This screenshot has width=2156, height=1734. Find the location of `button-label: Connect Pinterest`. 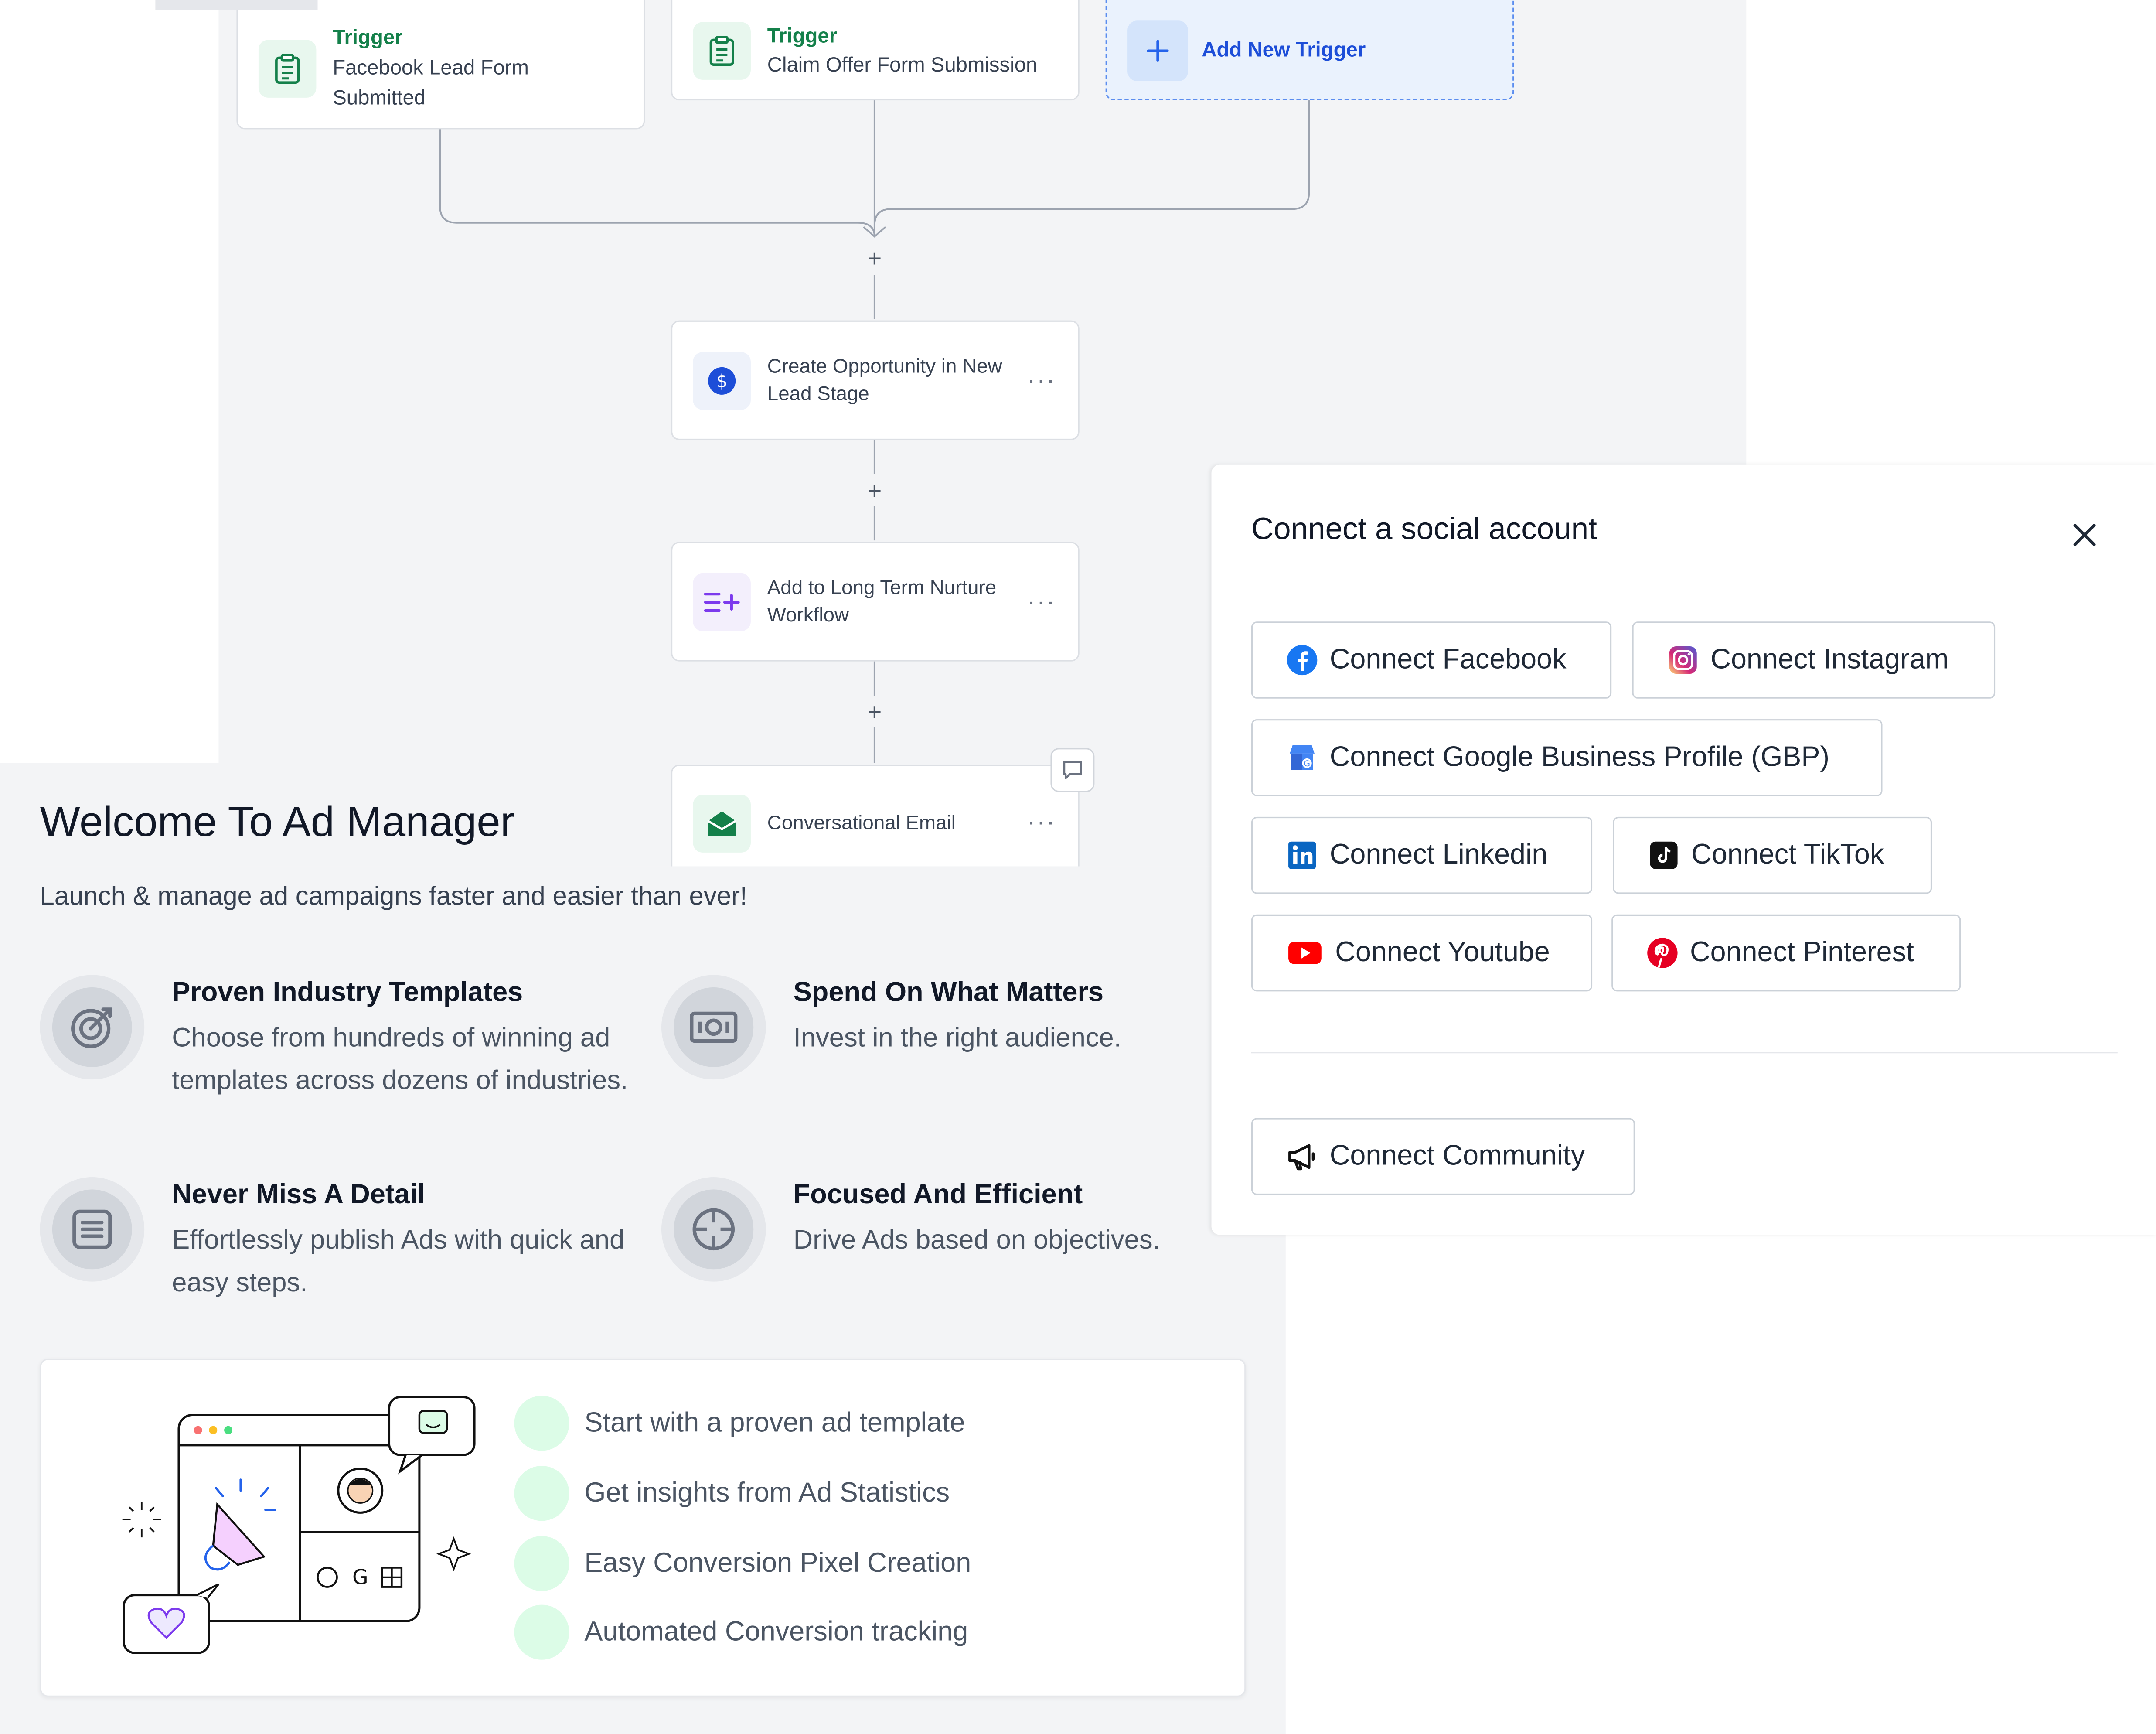

button-label: Connect Pinterest is located at coordinates (1801, 952).